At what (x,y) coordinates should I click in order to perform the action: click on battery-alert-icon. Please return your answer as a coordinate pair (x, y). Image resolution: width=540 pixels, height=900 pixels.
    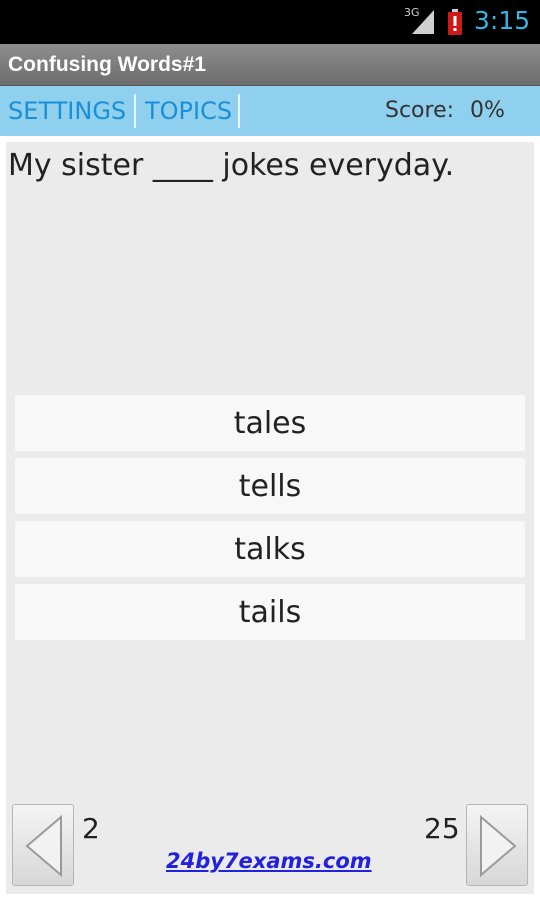
    Looking at the image, I should click on (455, 22).